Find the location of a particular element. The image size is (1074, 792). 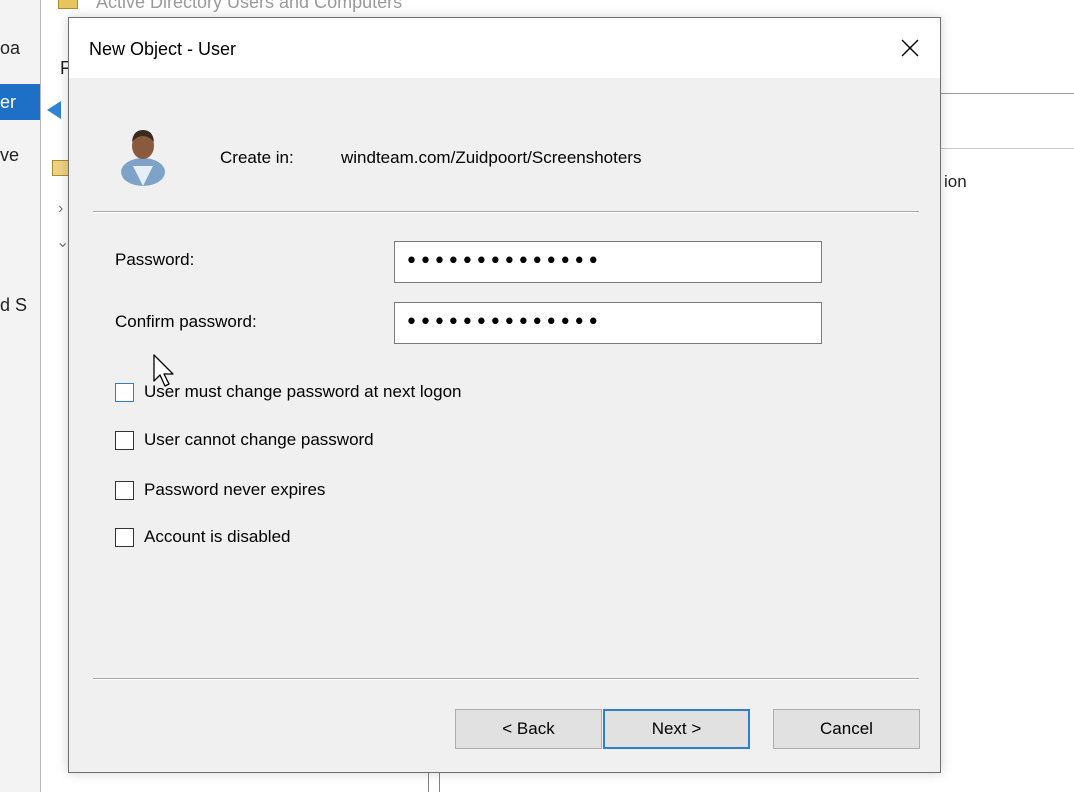

toolbar-divider is located at coordinates (1006, 93).